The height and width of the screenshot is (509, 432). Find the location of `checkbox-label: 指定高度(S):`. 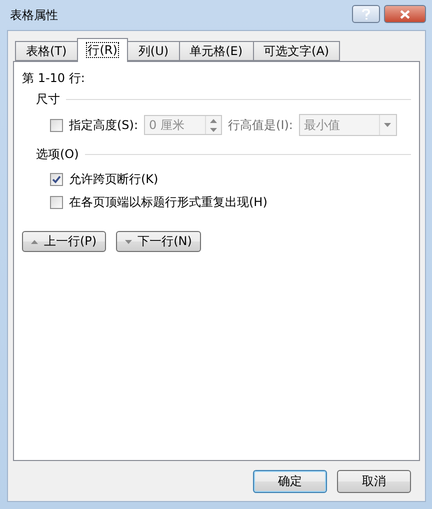

checkbox-label: 指定高度(S): is located at coordinates (103, 125).